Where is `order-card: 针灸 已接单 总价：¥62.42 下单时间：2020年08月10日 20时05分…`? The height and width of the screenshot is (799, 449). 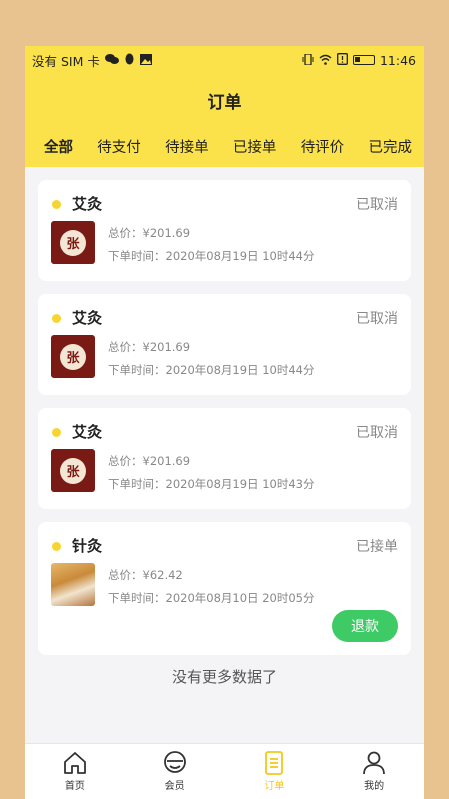
order-card: 针灸 已接单 总价：¥62.42 下单时间：2020年08月10日 20时05分… is located at coordinates (224, 588).